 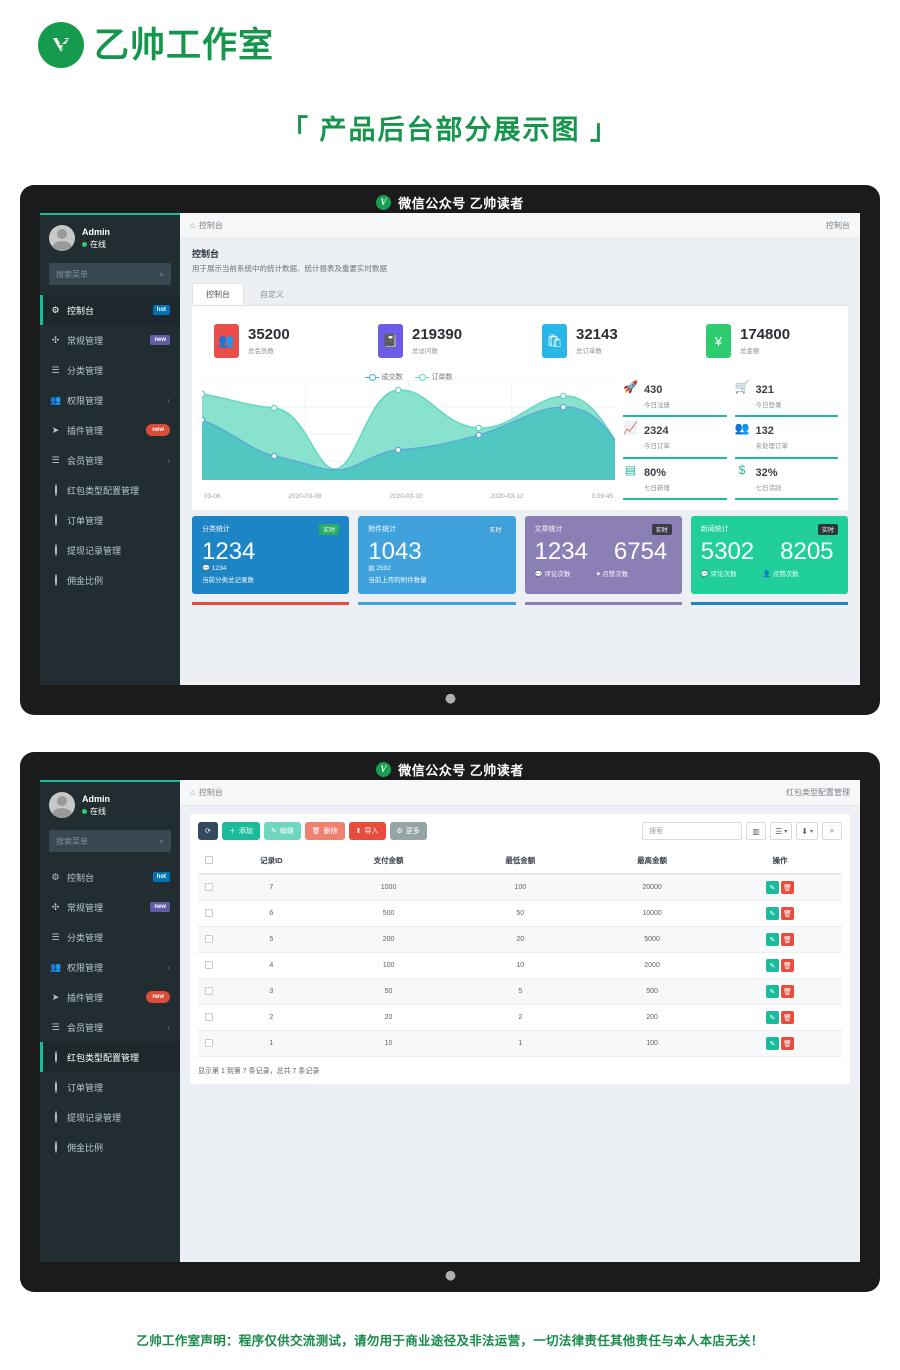 What do you see at coordinates (103, 490) in the screenshot?
I see `sidebar-item-label: 红包类型配置管理` at bounding box center [103, 490].